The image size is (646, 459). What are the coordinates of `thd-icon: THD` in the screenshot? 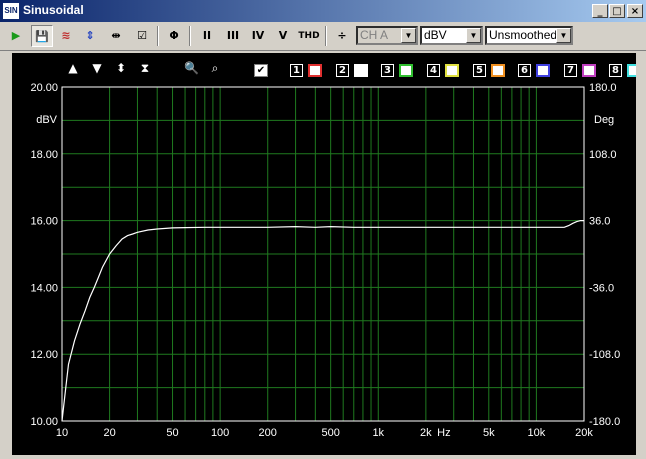 It's located at (309, 36).